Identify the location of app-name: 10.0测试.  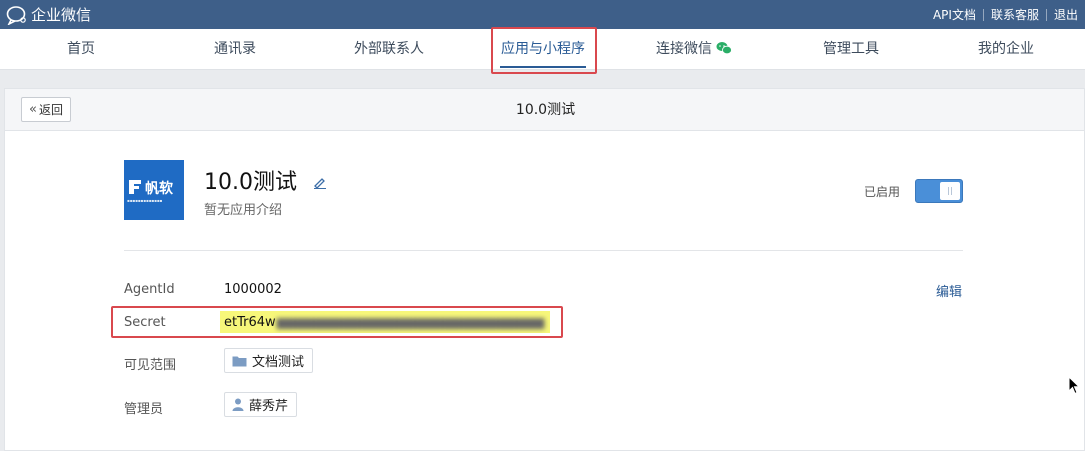
(250, 182).